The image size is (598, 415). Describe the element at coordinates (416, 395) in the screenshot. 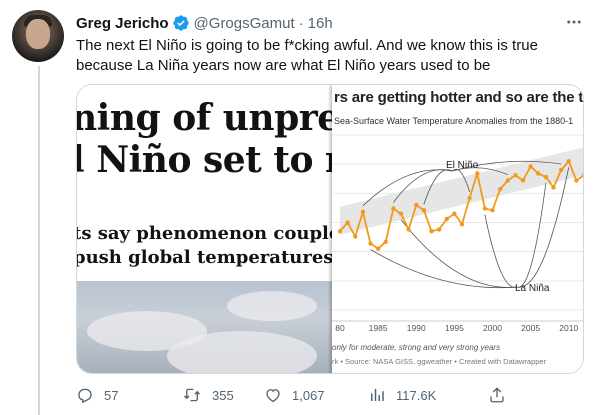

I see `views-count: 117.6K` at that location.